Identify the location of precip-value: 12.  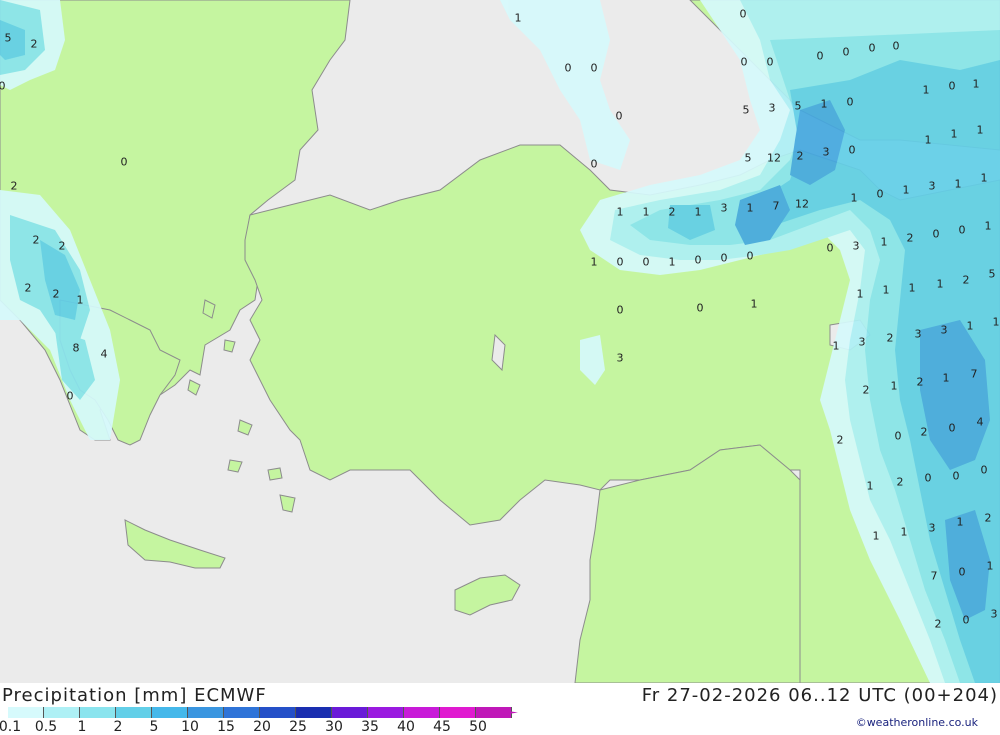
(802, 204).